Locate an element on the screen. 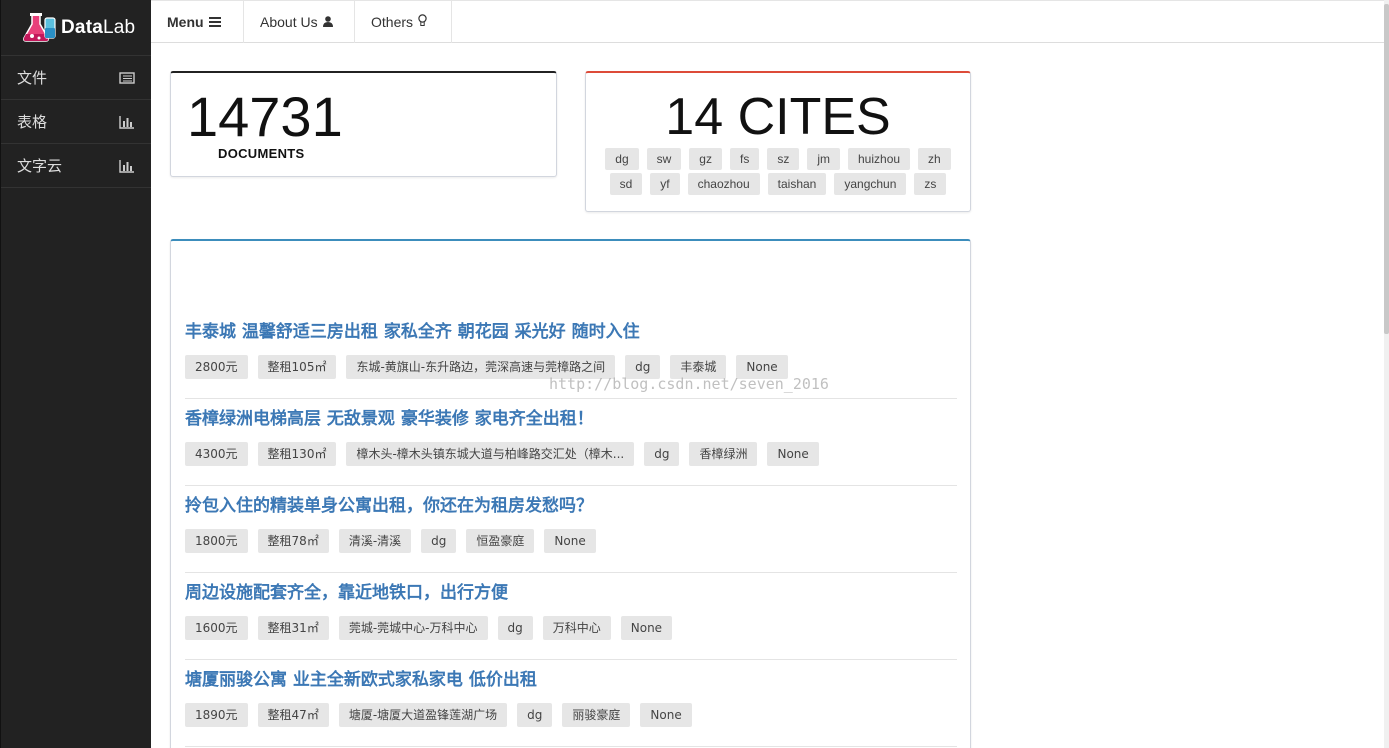 This screenshot has width=1389, height=748. listing-title-link: 周边设施配套齐全，靠近地铁口，出行方便 is located at coordinates (571, 593).